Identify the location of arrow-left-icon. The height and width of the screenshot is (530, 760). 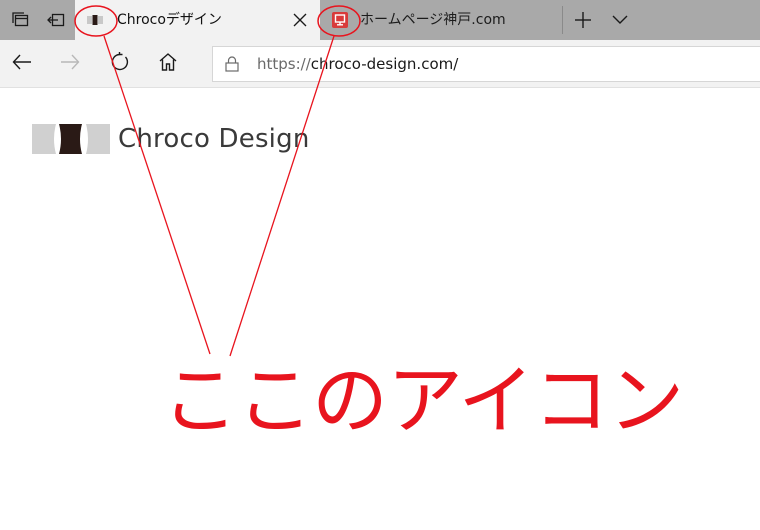
(22, 64).